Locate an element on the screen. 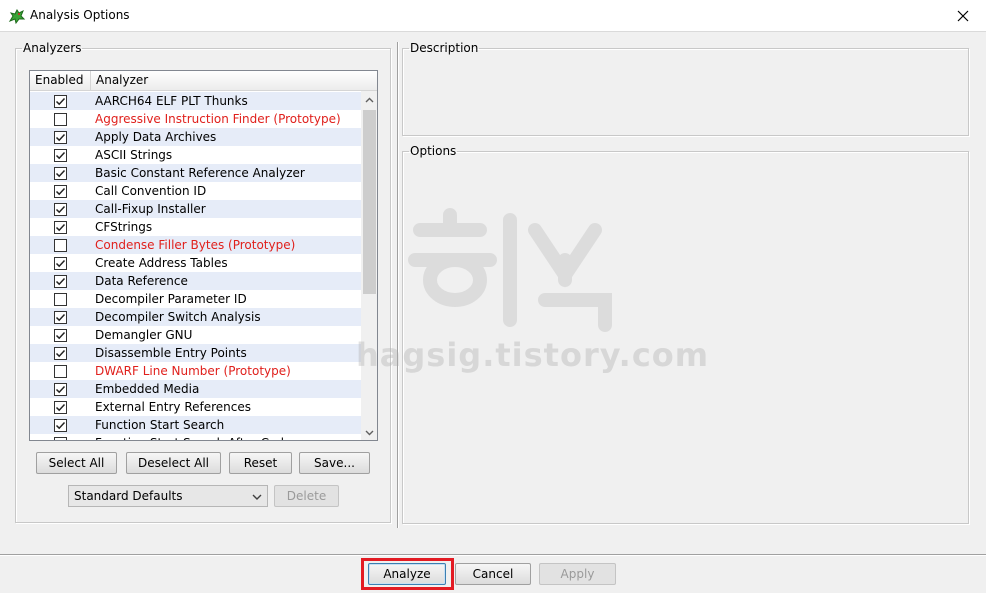 This screenshot has height=593, width=986. table-row: Demangler GNU is located at coordinates (195, 335).